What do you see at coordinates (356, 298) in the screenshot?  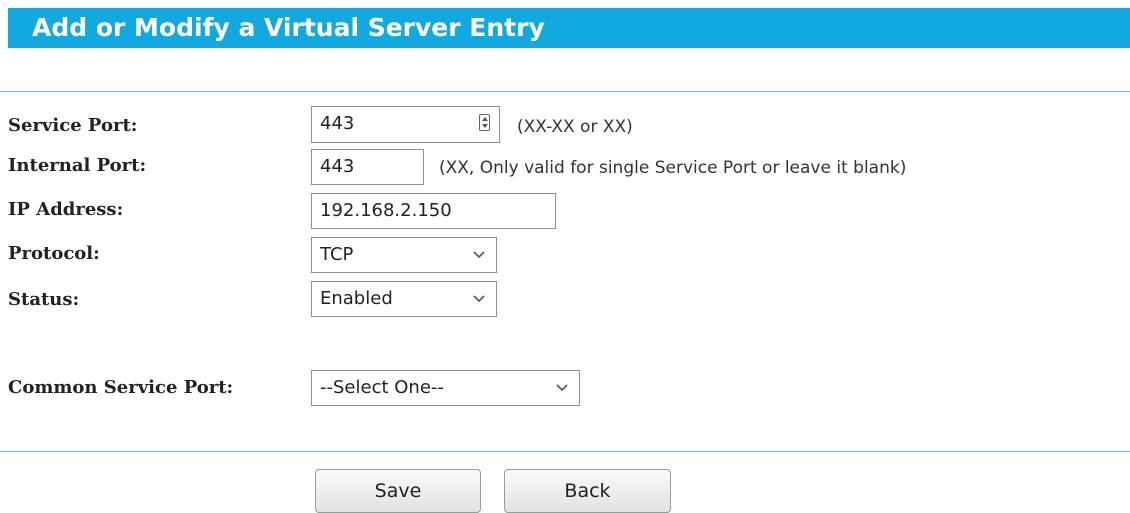 I see `status-selected-value: Enabled` at bounding box center [356, 298].